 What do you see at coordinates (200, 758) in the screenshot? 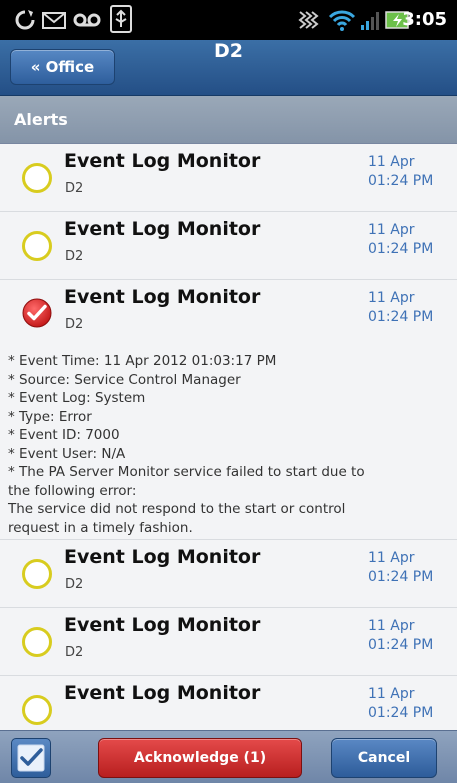
I see `acknowledge-button: Acknowledge (1)` at bounding box center [200, 758].